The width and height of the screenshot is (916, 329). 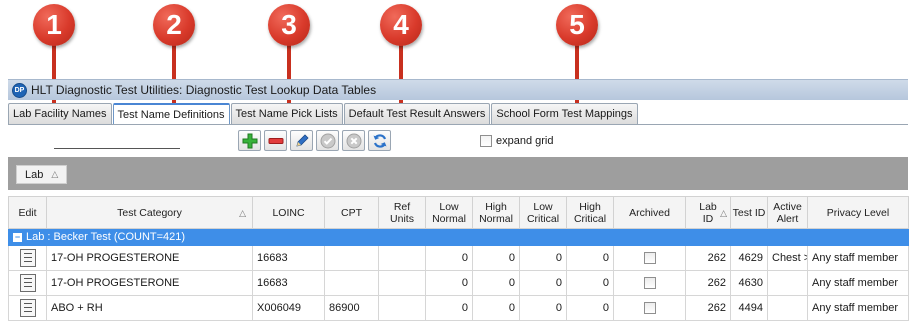 I want to click on tab-default-test-result-answers: Default Test Result Answers, so click(x=417, y=113).